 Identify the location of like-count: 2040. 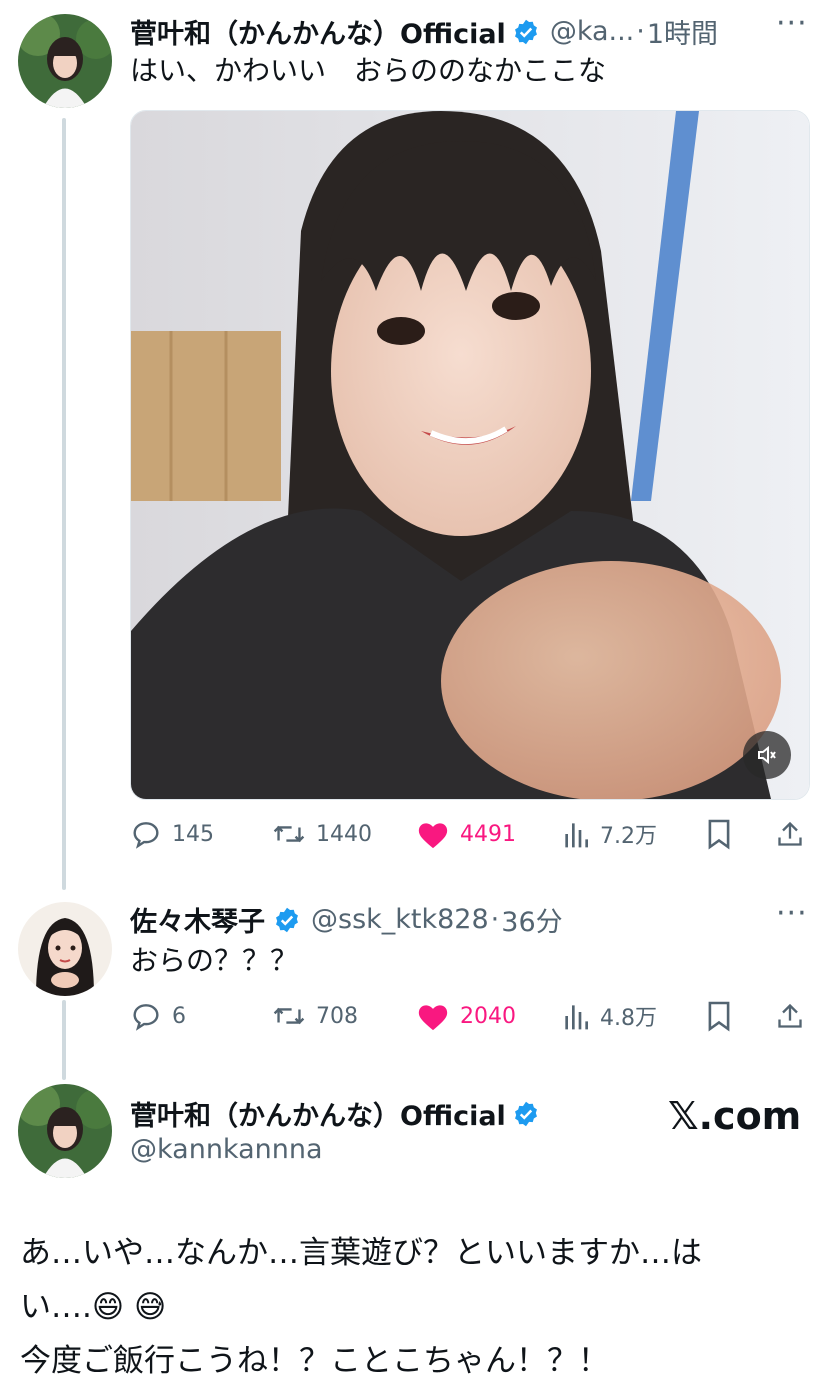
(488, 1016).